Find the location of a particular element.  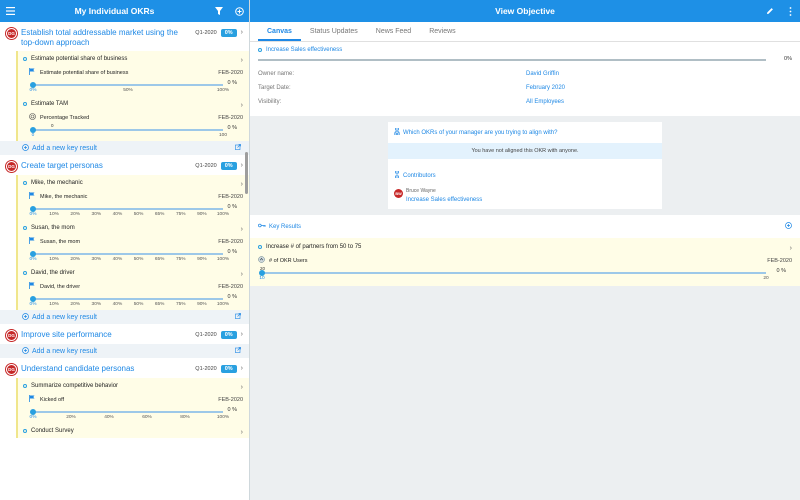

key-result-header: Susan, the mom › is located at coordinates (133, 228).